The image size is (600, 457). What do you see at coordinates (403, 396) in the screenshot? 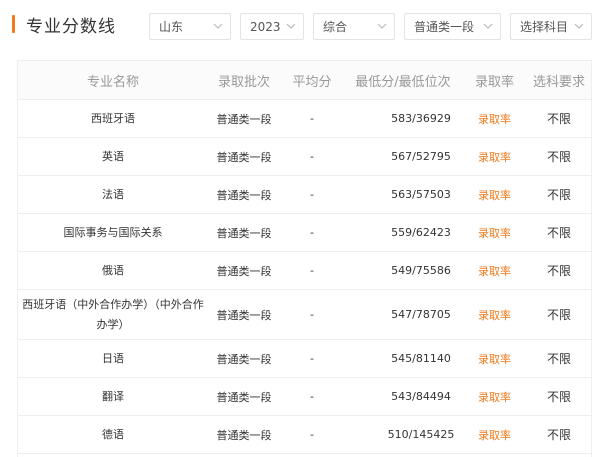
I see `min-score-rank: 543/84494` at bounding box center [403, 396].